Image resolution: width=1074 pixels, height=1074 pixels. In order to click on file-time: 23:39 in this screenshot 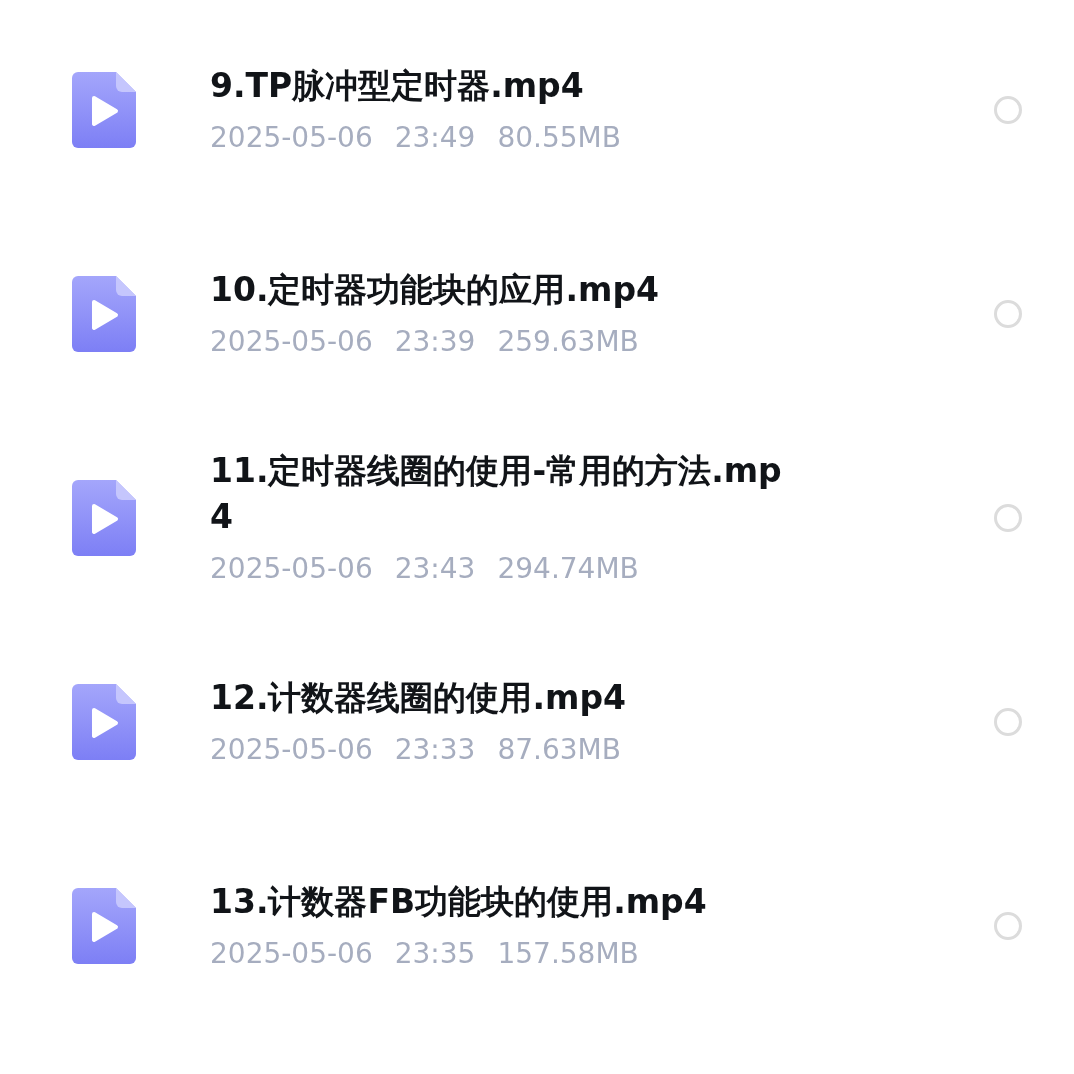, I will do `click(435, 342)`.